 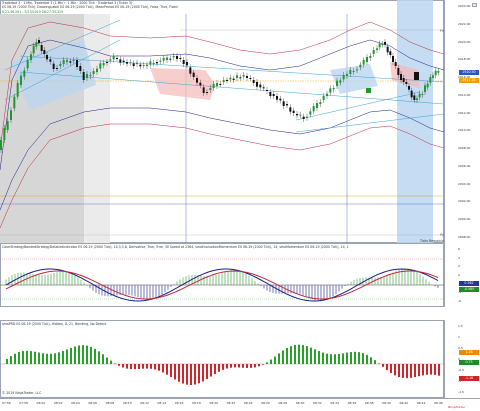 I want to click on time-tick-label: 08:26, so click(x=265, y=403).